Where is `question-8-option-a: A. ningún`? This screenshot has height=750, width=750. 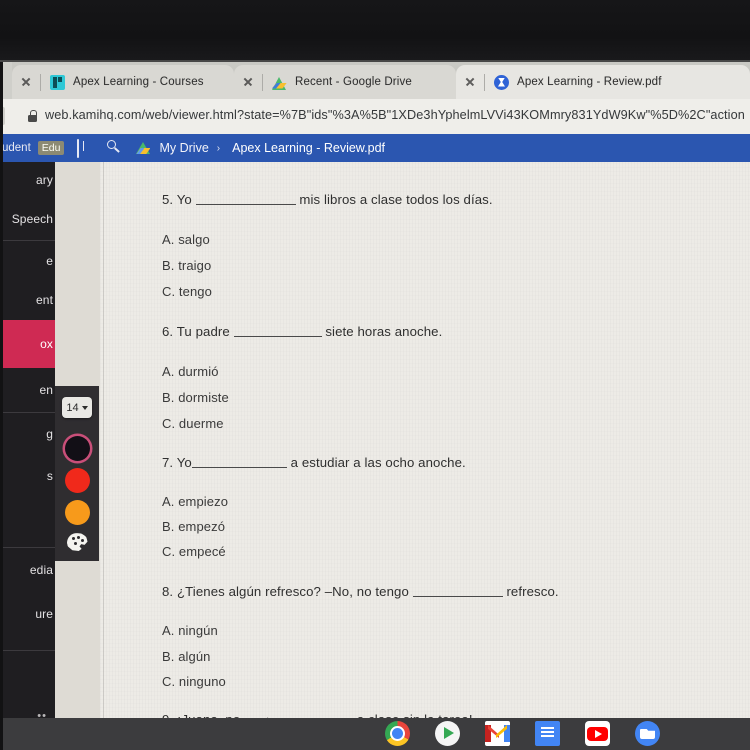
question-8-option-a: A. ningún is located at coordinates (190, 630).